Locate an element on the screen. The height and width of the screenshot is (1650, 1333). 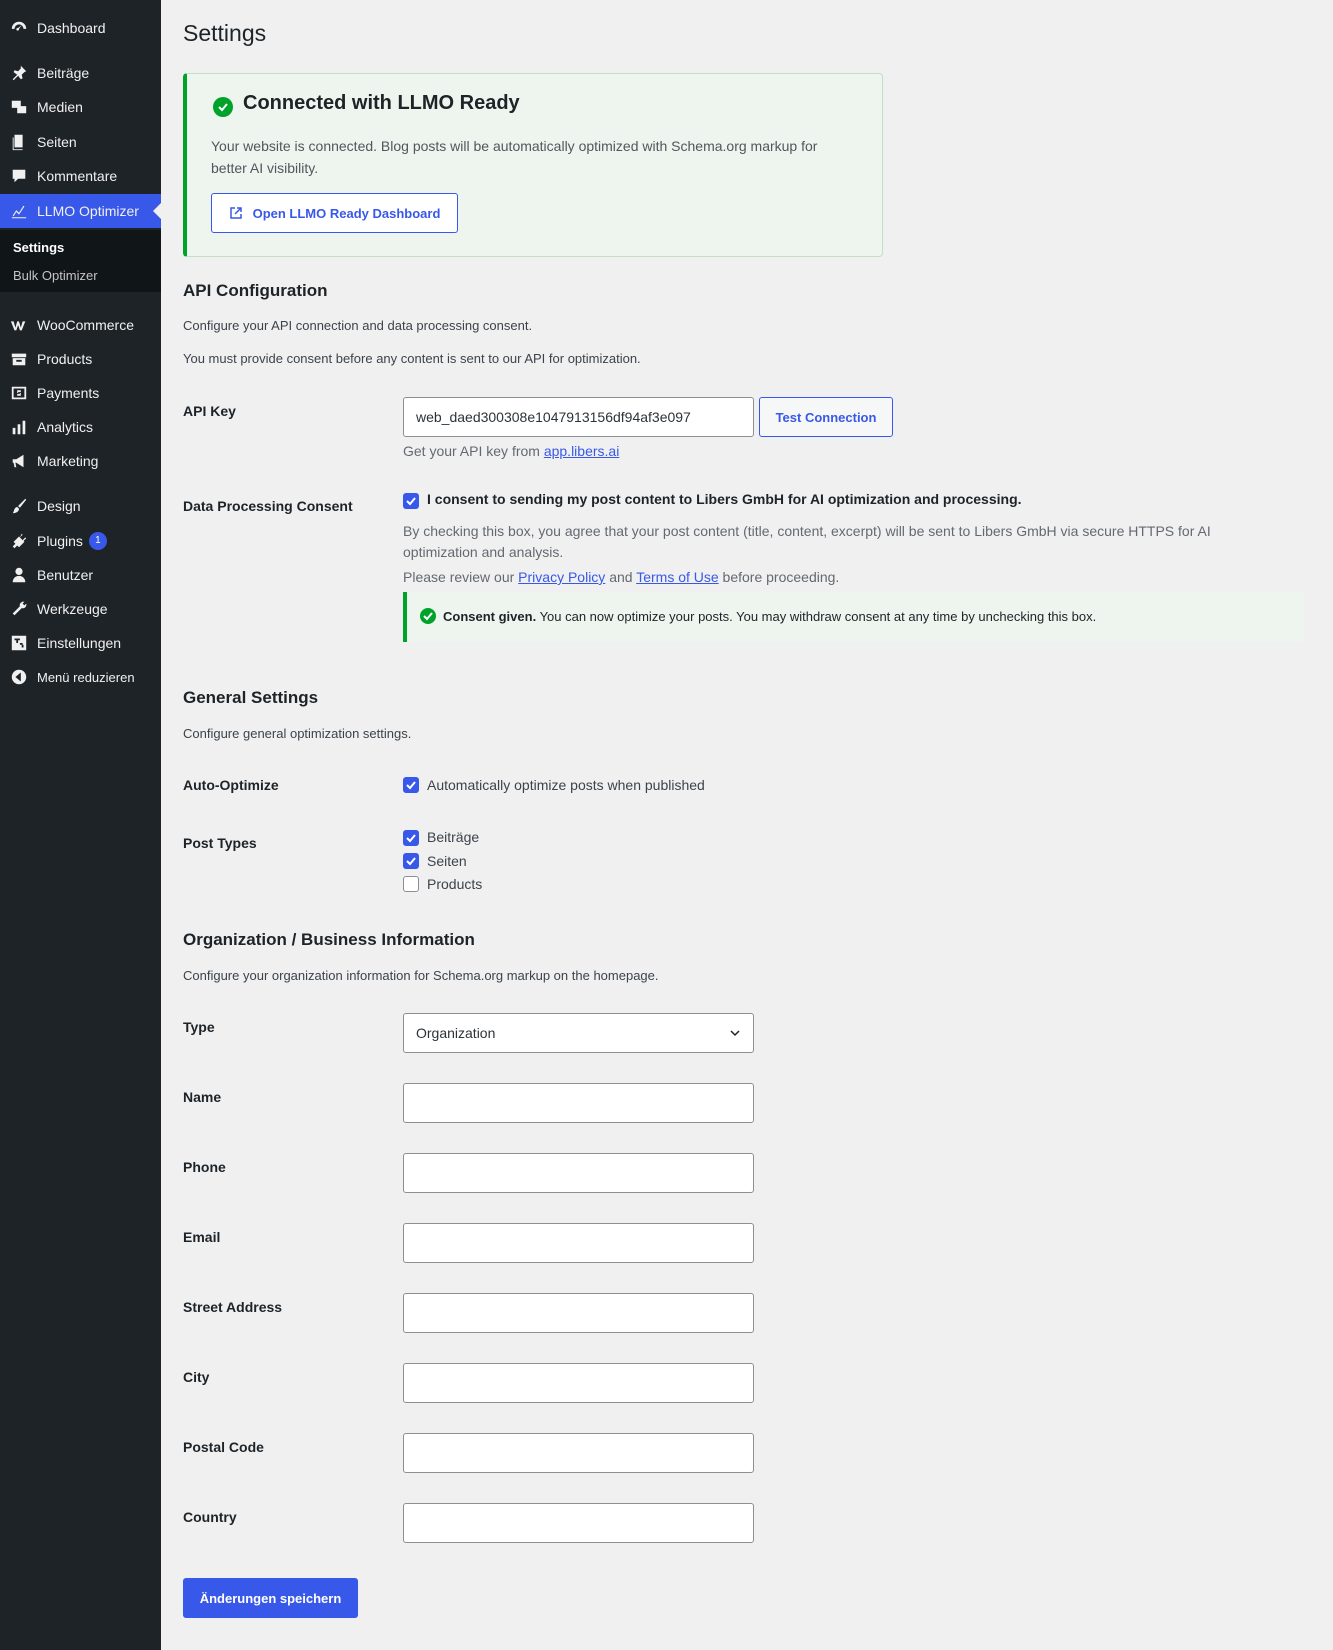
organization-heading: Organization / Business Information is located at coordinates (329, 939).